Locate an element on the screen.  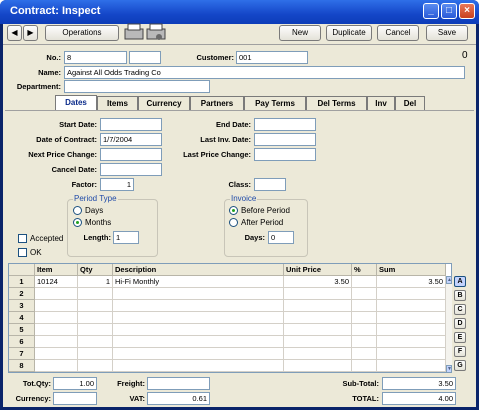
scroll-up-icon: ▲ is located at coordinates (449, 280).